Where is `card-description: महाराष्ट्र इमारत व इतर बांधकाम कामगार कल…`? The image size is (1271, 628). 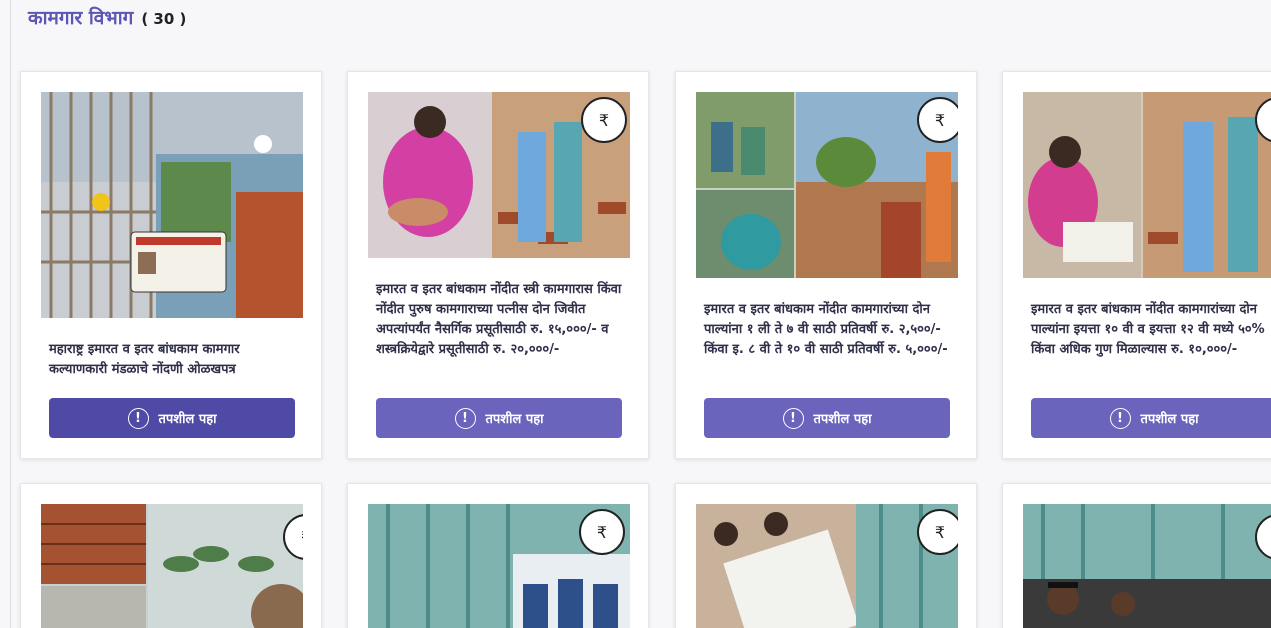
card-description: महाराष्ट्र इमारत व इतर बांधकाम कामगार कल… is located at coordinates (144, 359).